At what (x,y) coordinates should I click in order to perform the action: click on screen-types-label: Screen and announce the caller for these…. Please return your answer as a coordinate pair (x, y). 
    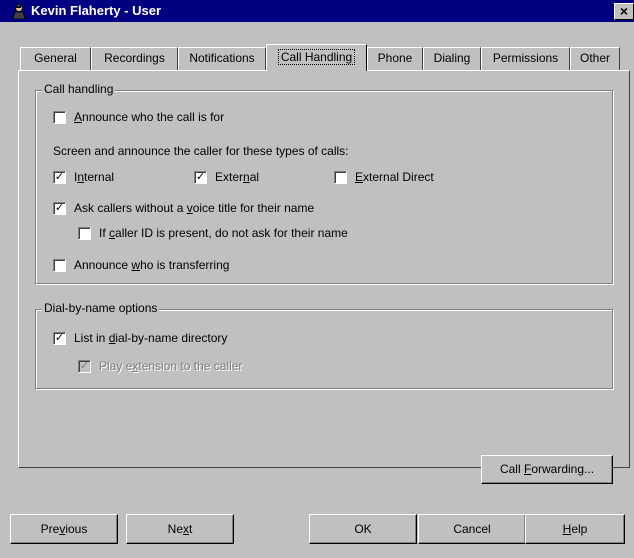
    Looking at the image, I should click on (201, 151).